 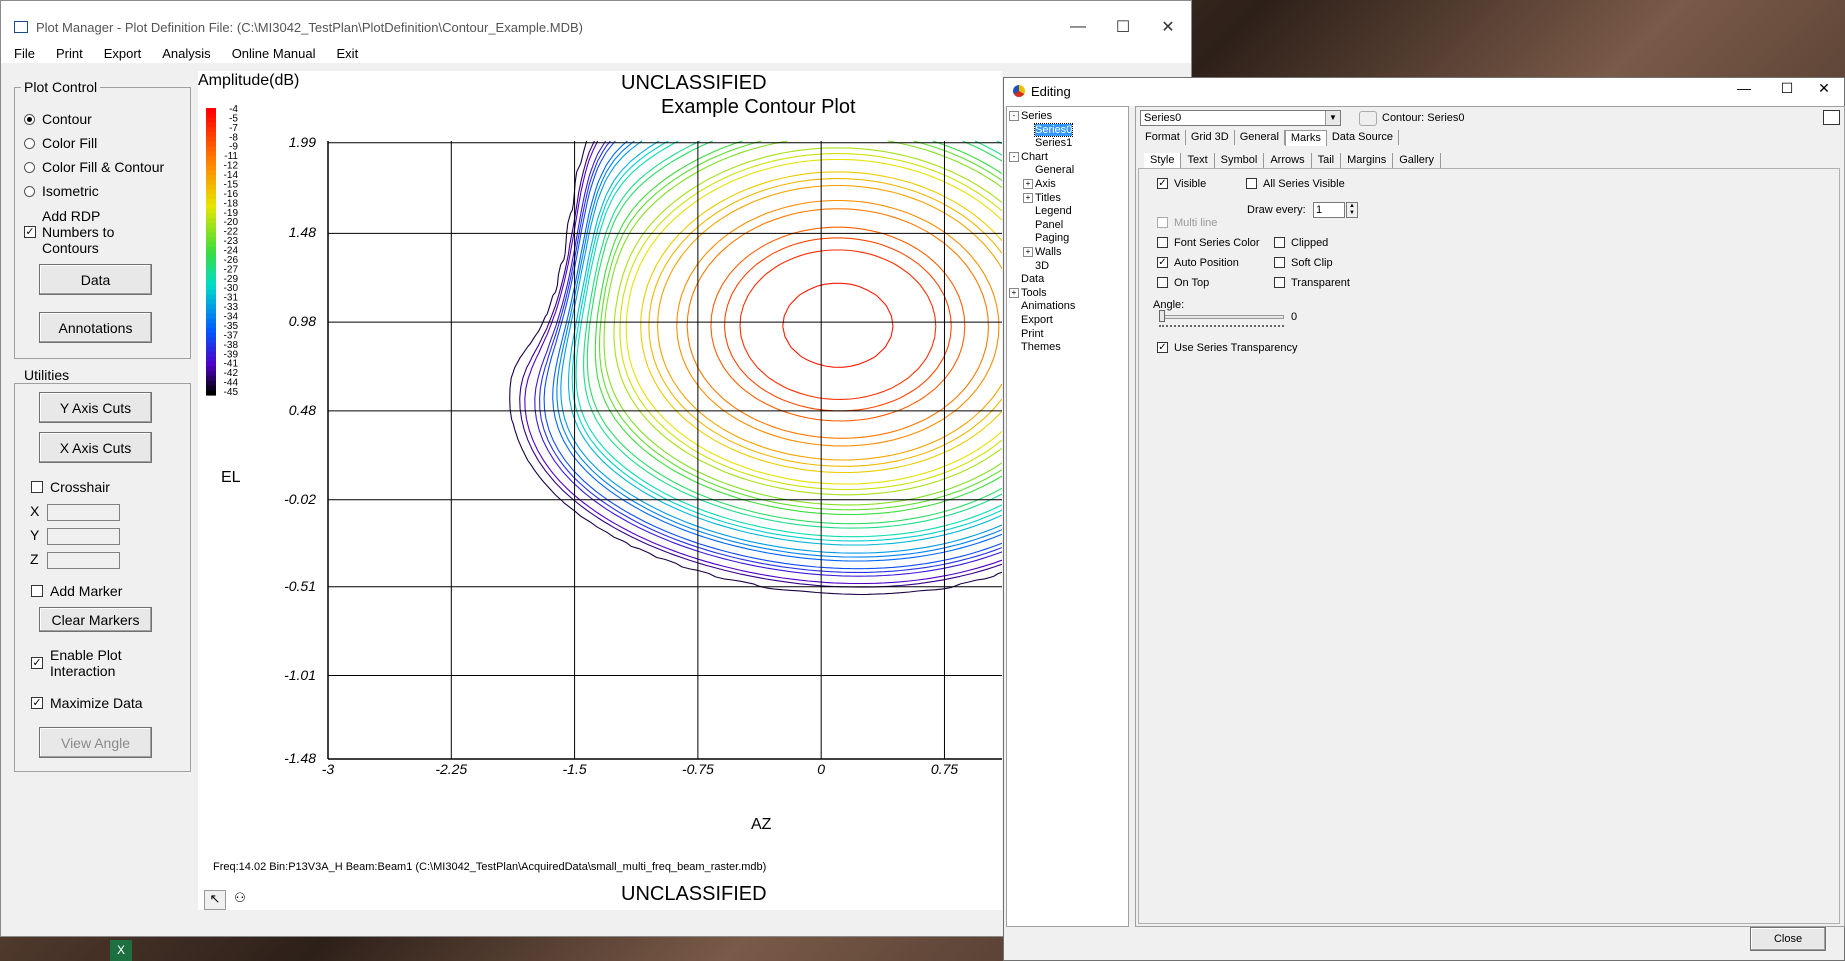 I want to click on subtab-style: Style, so click(x=1163, y=160).